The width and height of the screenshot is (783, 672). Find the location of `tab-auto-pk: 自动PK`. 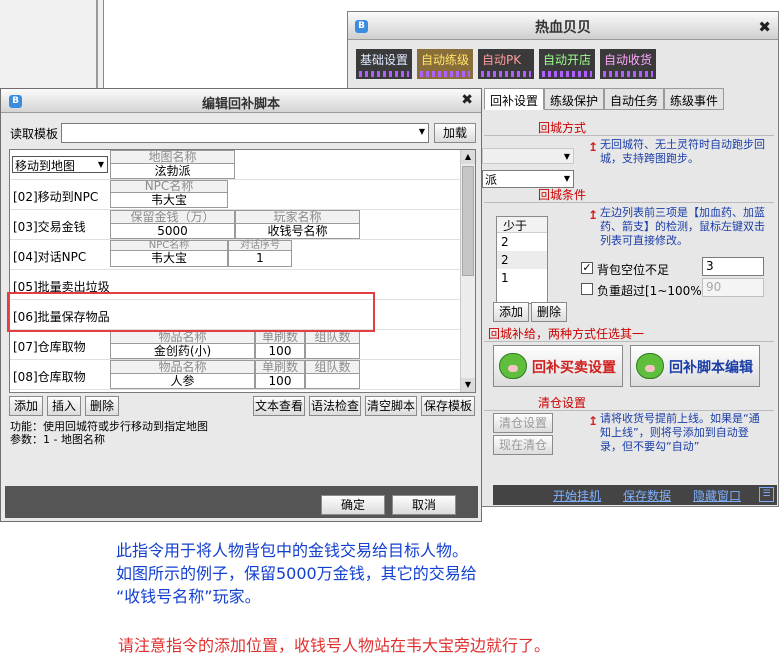

tab-auto-pk: 自动PK is located at coordinates (506, 64).